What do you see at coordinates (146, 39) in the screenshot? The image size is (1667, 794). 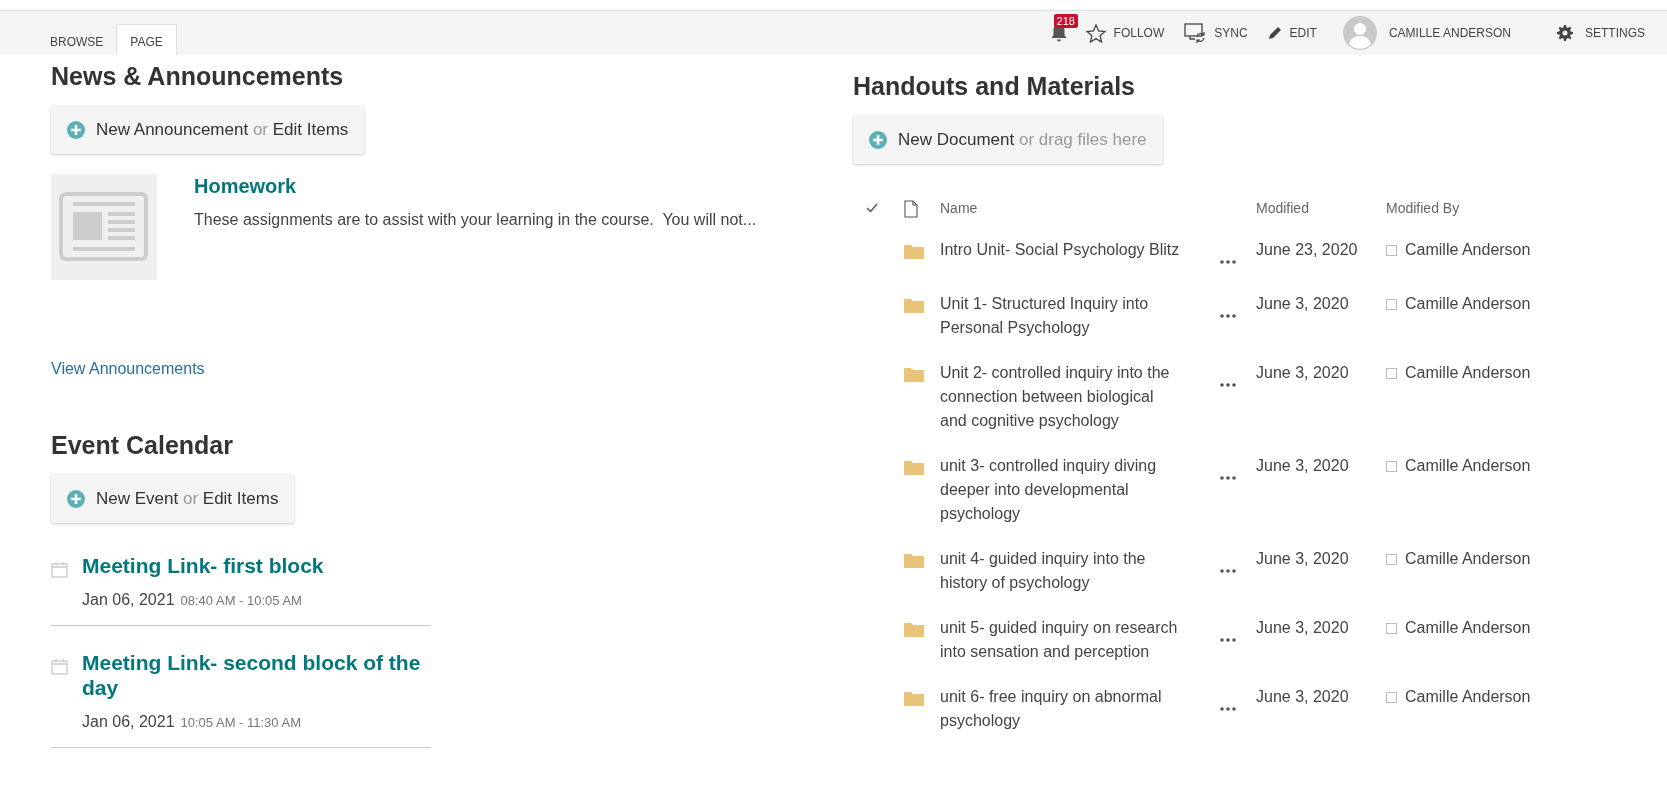 I see `ribbon-tab: PAGE` at bounding box center [146, 39].